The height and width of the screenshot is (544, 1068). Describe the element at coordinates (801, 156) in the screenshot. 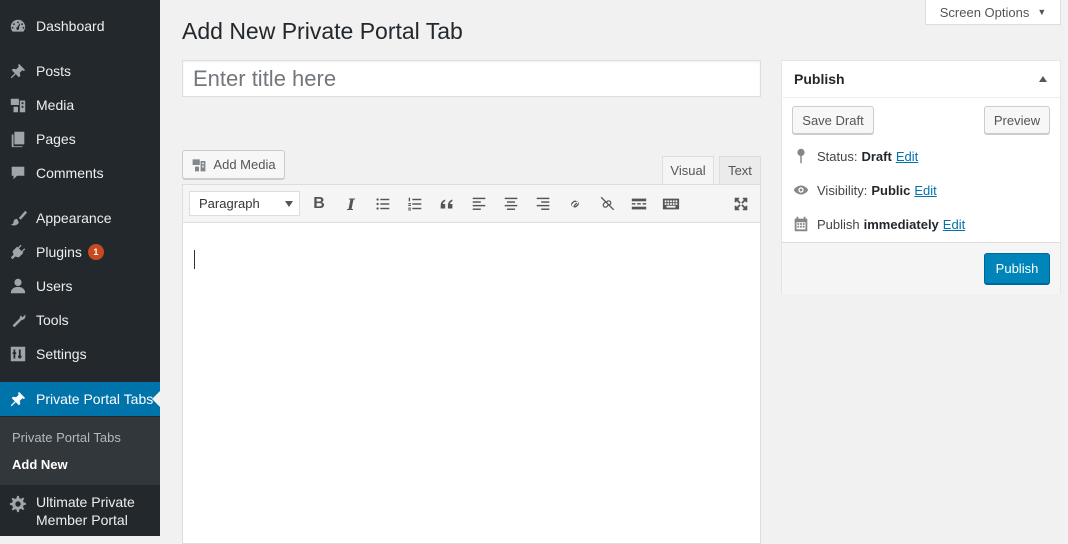

I see `pin-status-icon` at that location.